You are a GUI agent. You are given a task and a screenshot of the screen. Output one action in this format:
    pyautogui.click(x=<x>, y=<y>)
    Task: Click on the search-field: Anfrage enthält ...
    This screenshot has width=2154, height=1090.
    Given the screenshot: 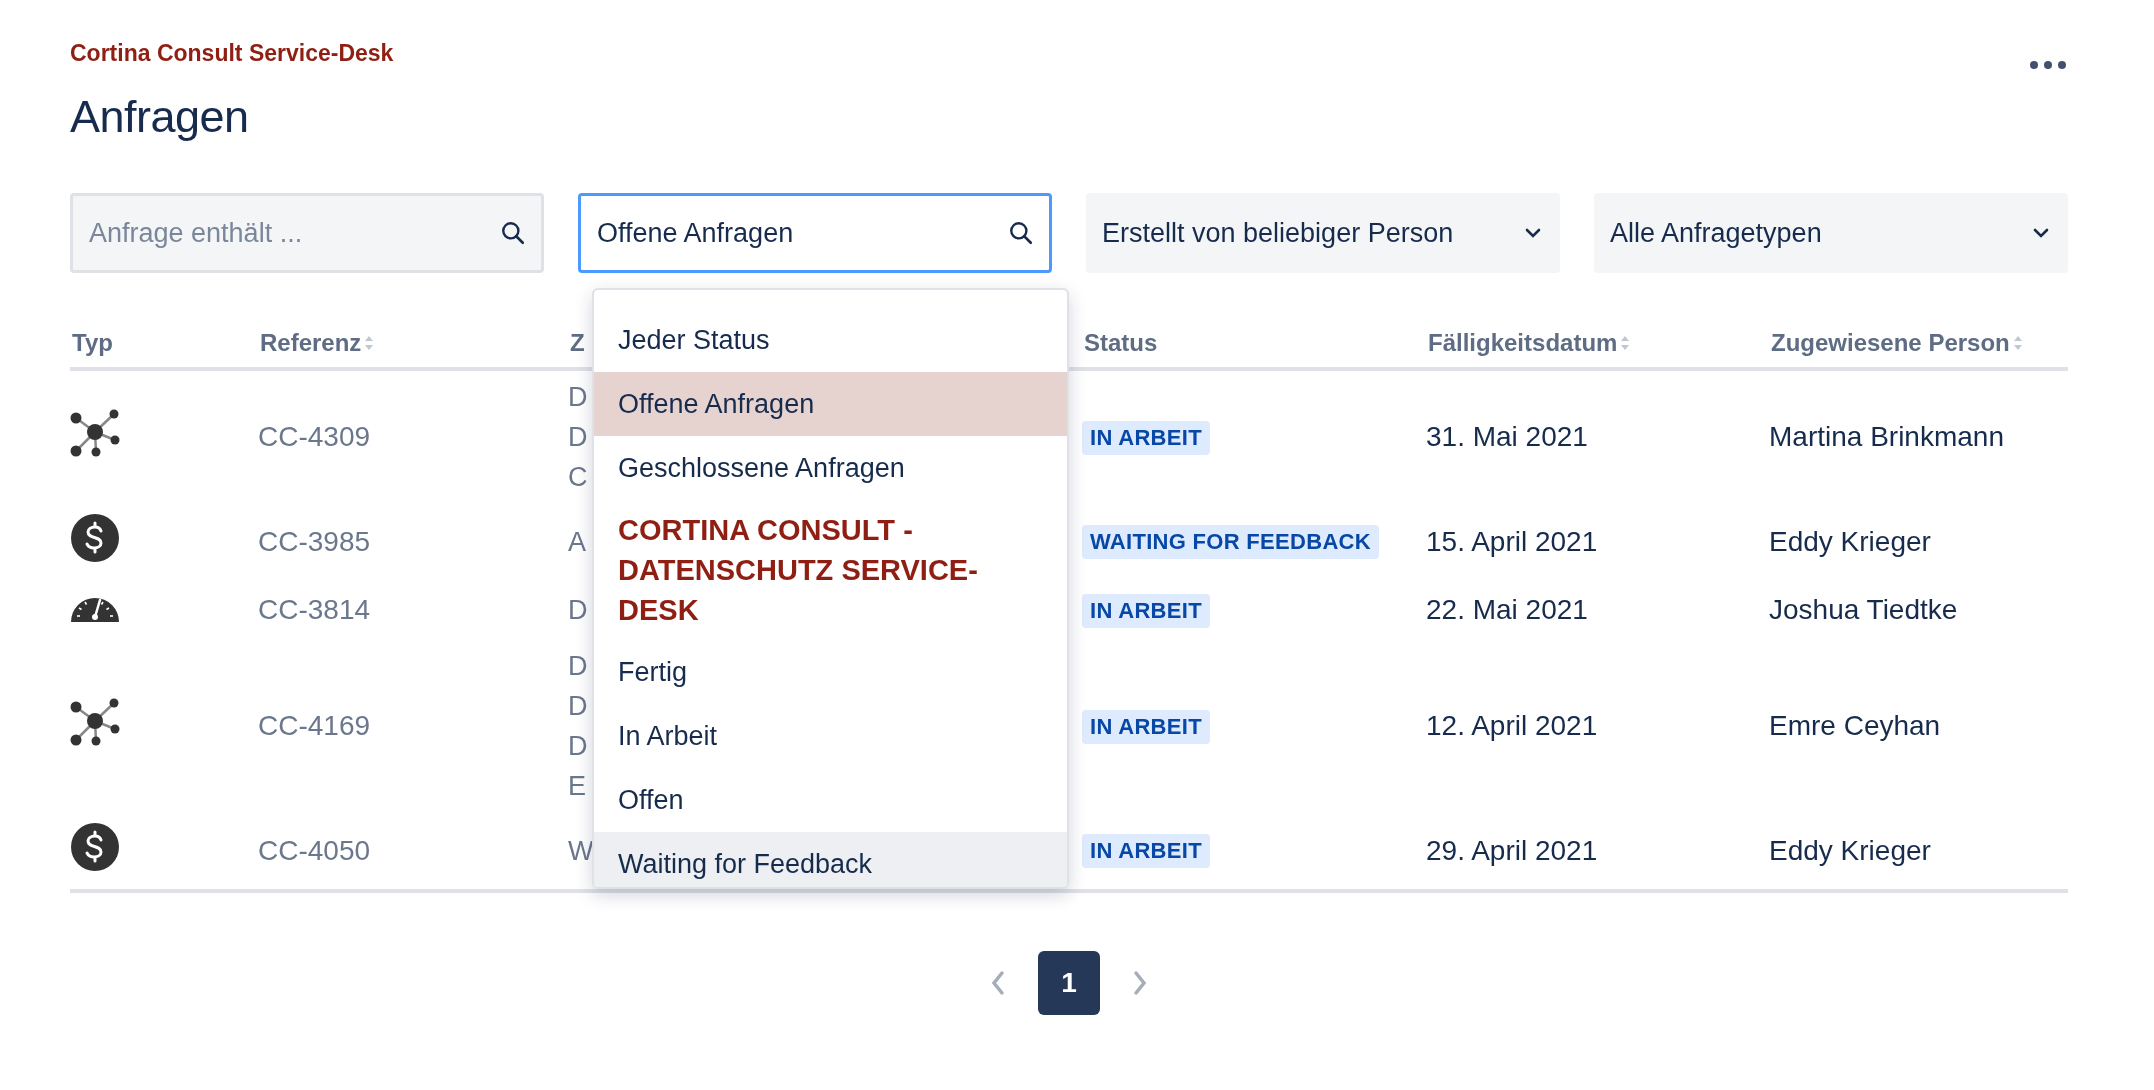 What is the action you would take?
    pyautogui.click(x=307, y=233)
    